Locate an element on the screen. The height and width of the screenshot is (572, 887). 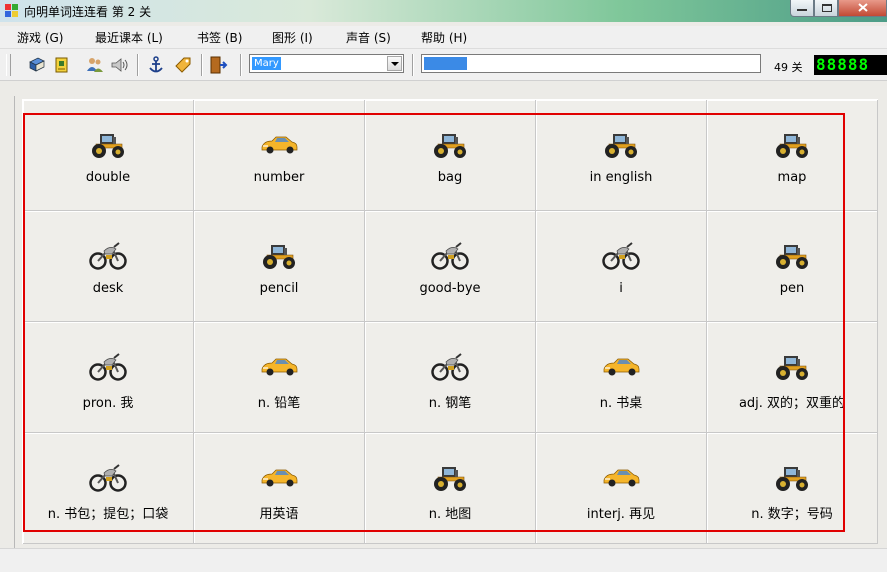
close-icon is located at coordinates (863, 7).